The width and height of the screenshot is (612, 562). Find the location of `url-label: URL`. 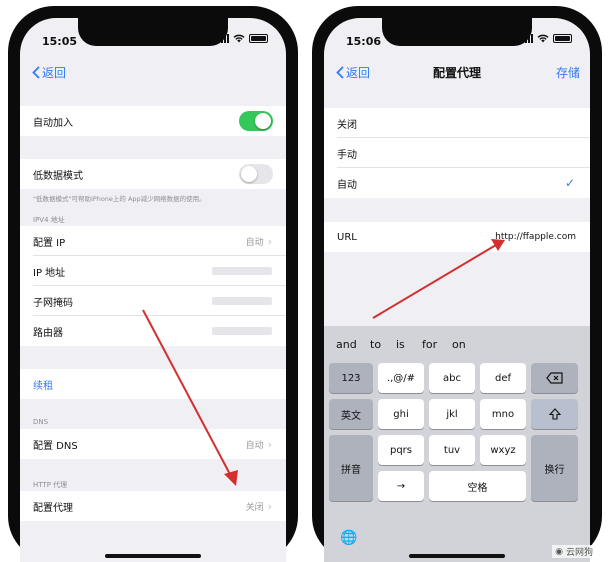

url-label: URL is located at coordinates (347, 237).